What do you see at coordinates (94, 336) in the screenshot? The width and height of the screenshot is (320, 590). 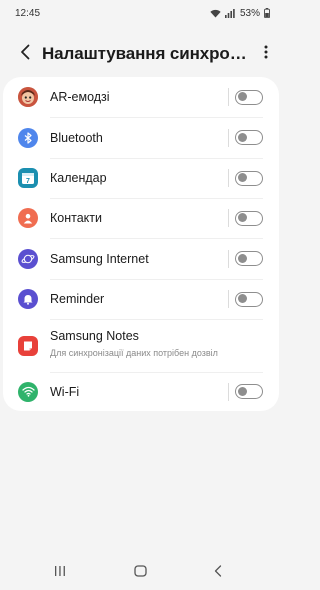 I see `item-label: Samsung Notes` at bounding box center [94, 336].